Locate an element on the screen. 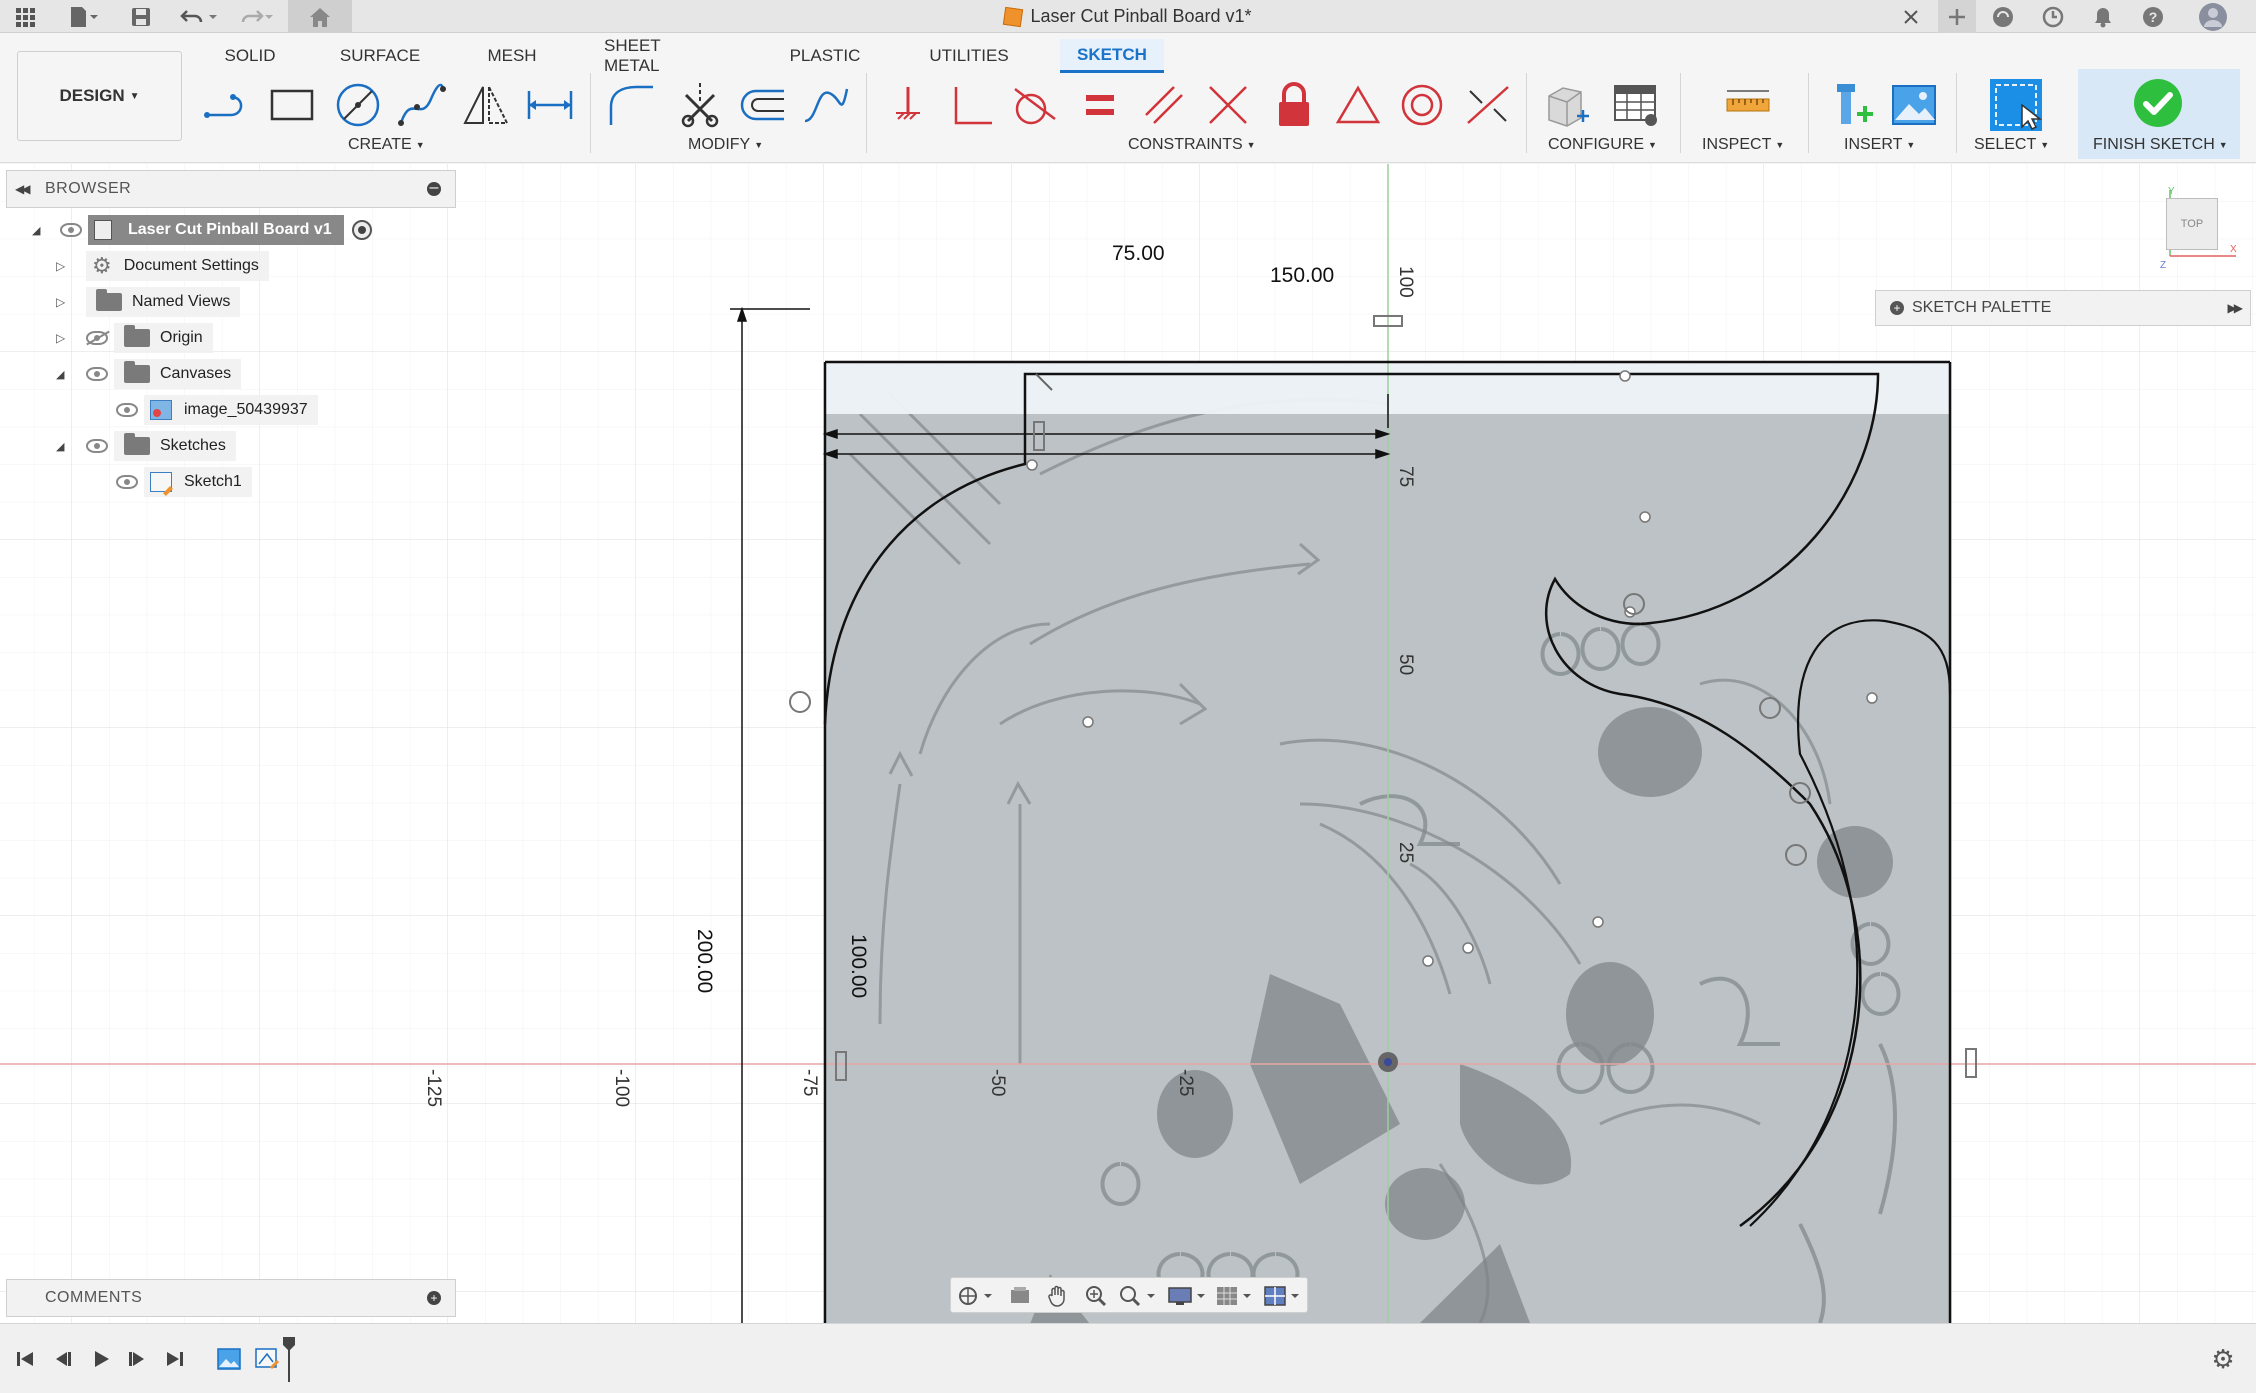 This screenshot has height=1393, width=2256. perpendicular-constraint-icon is located at coordinates (972, 105).